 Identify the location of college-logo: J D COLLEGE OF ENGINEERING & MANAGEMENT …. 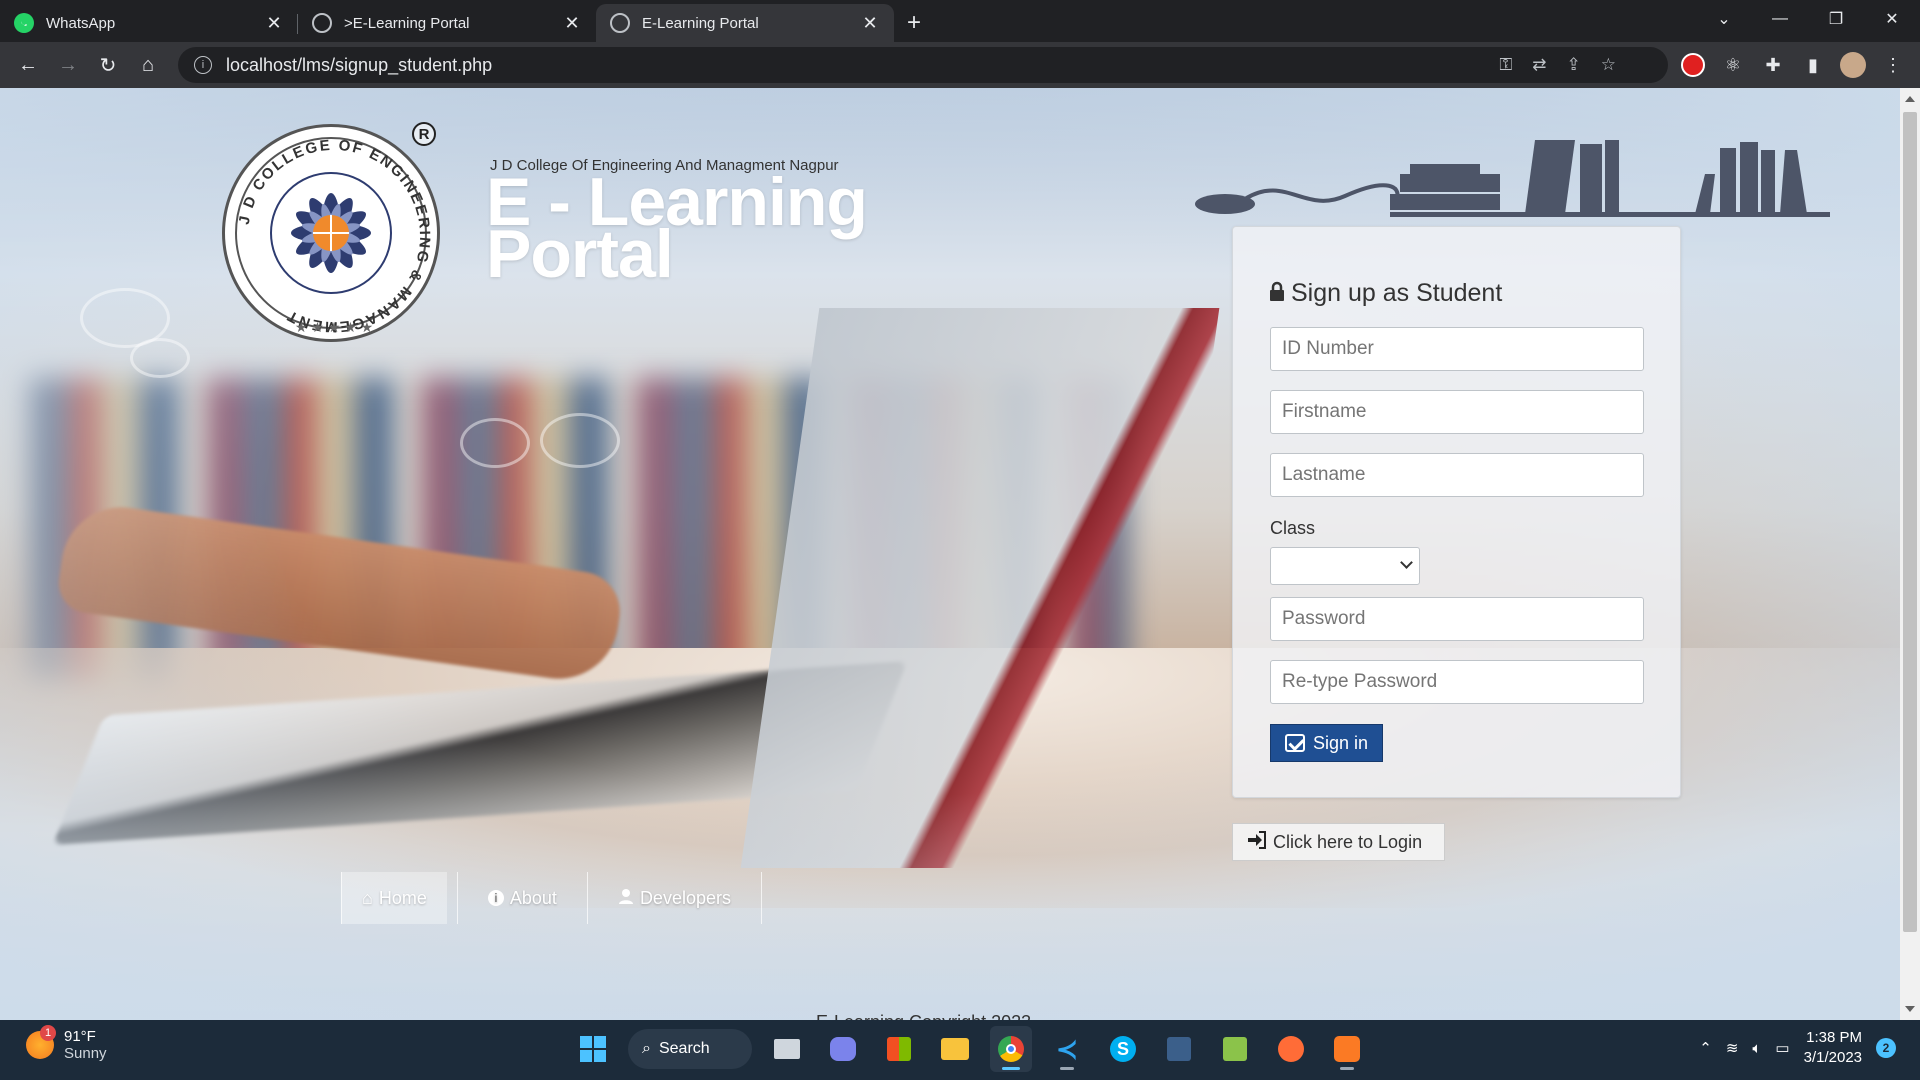
(331, 233).